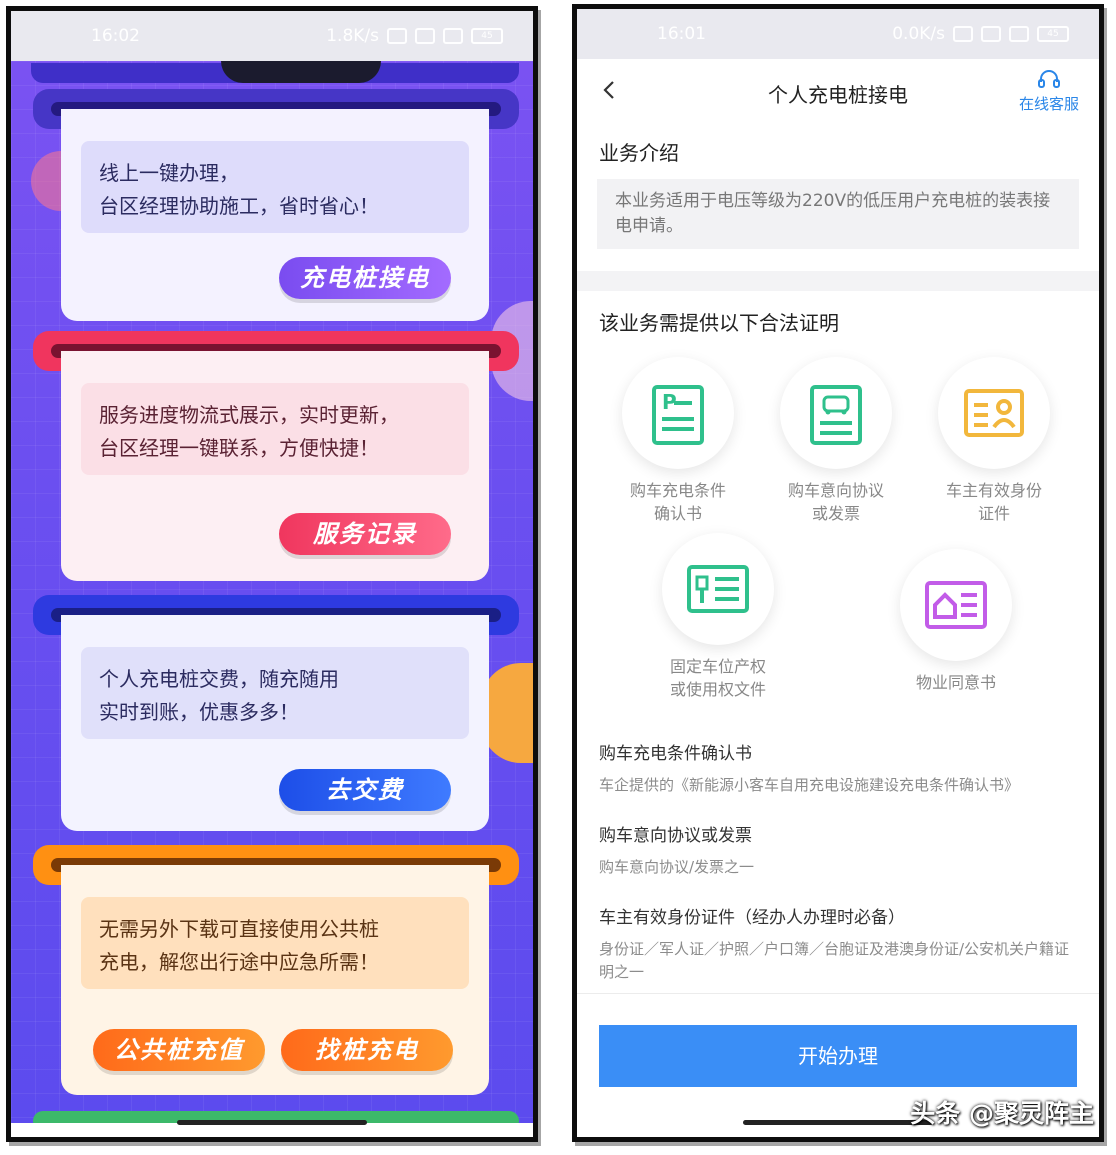  I want to click on status-bar: 16:01 0.0K/s 45, so click(838, 34).